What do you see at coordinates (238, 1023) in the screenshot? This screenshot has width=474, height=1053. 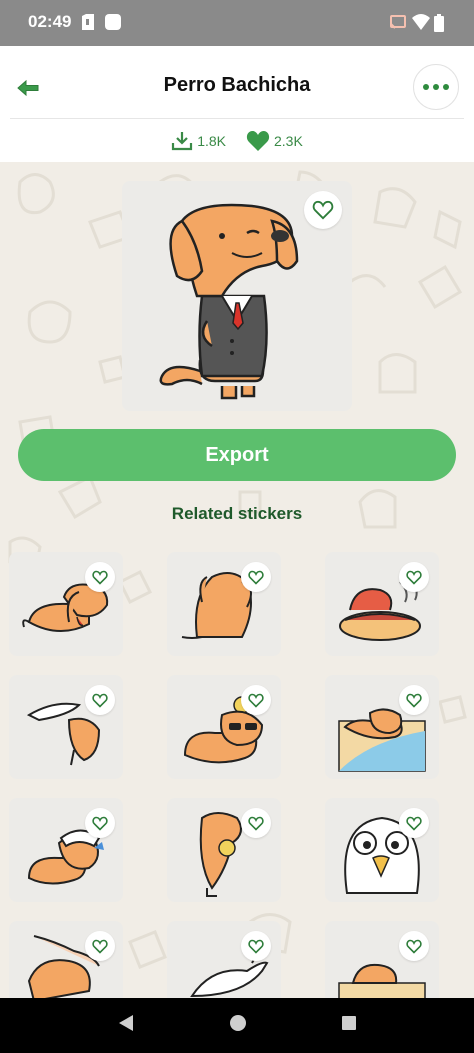 I see `circle-home-icon` at bounding box center [238, 1023].